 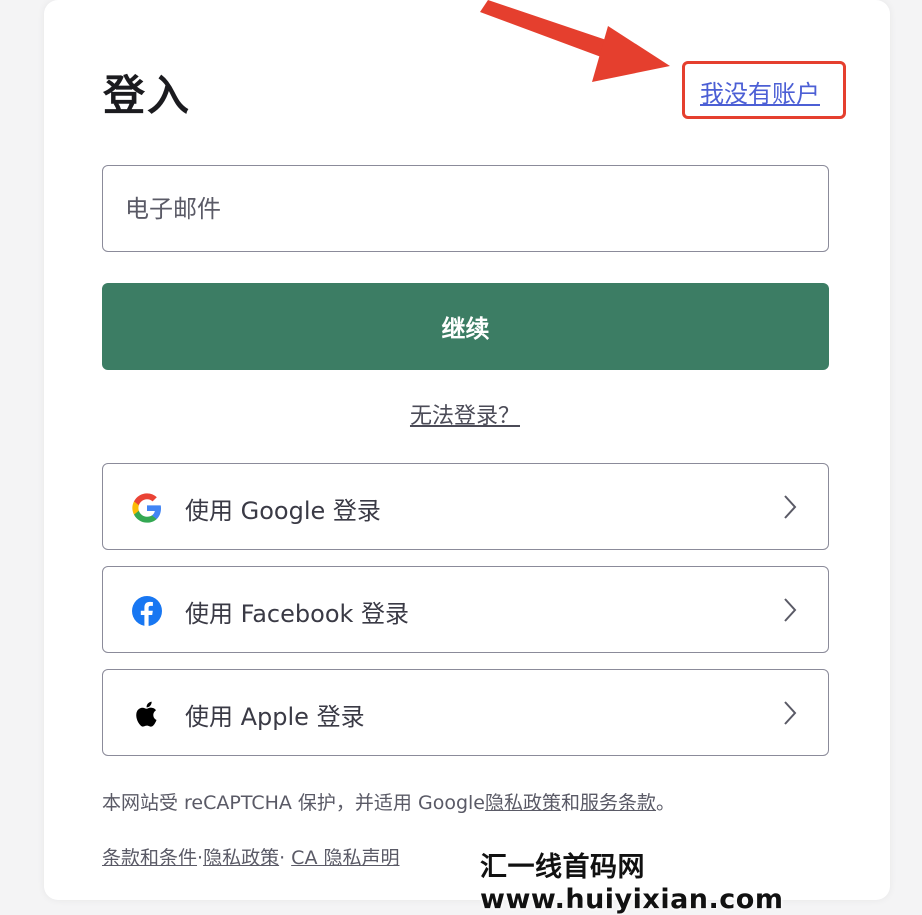 I want to click on no-account-link: 我没有账户, so click(x=760, y=91).